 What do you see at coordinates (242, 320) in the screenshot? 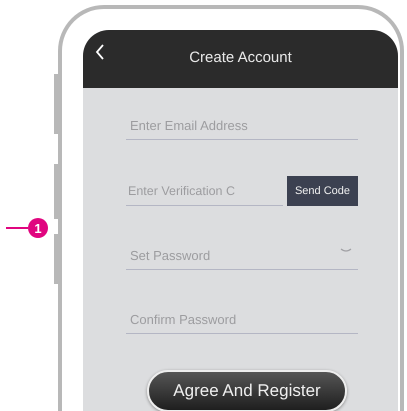
I see `input-field: Confirm Password` at bounding box center [242, 320].